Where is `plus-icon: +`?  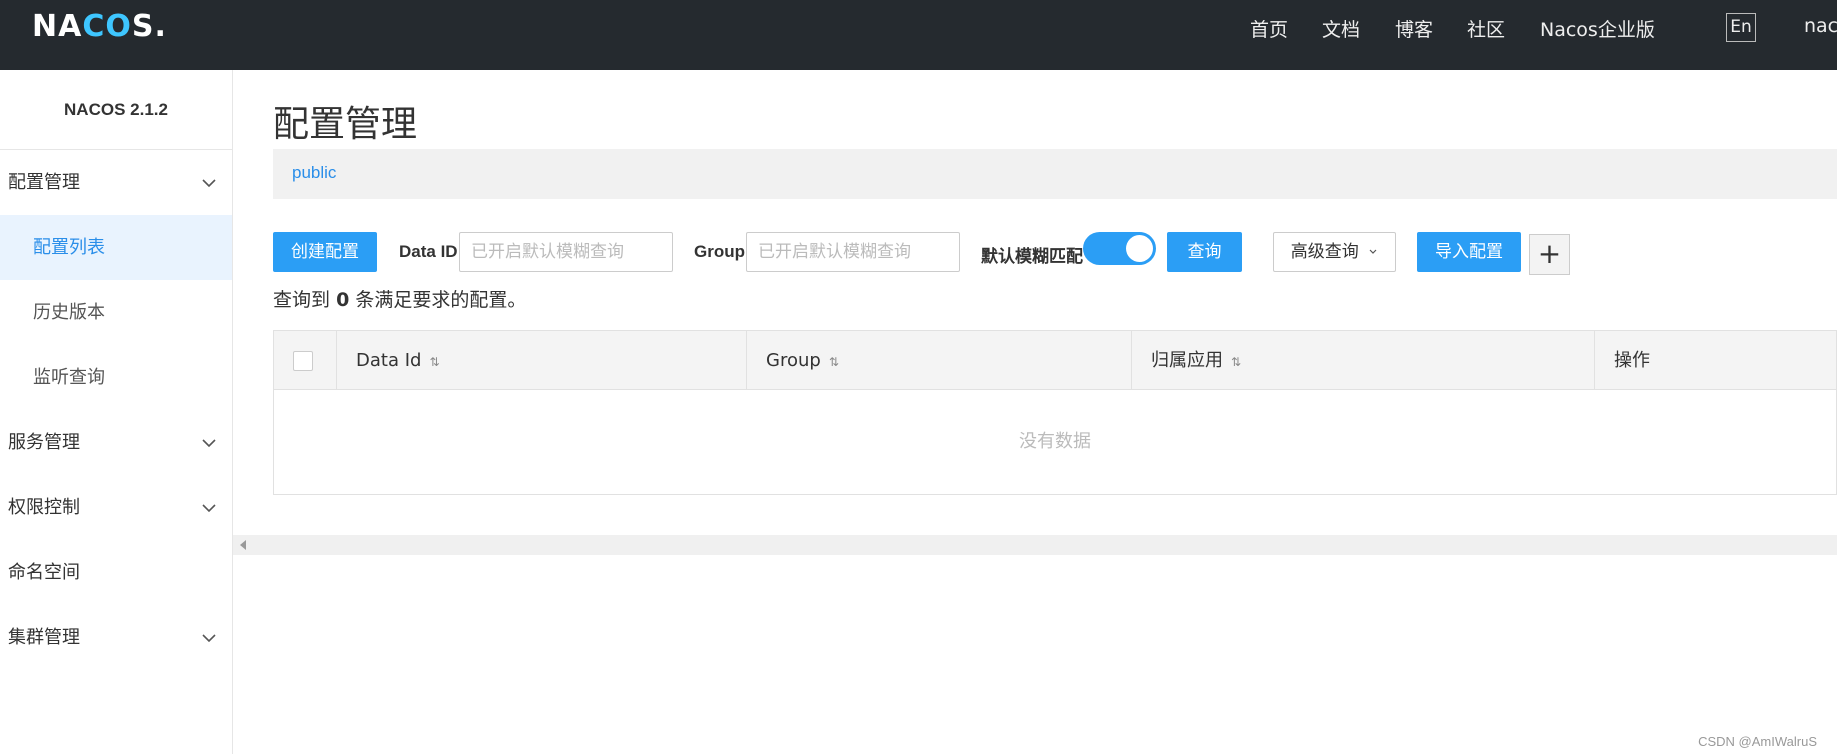
plus-icon: + is located at coordinates (1549, 254).